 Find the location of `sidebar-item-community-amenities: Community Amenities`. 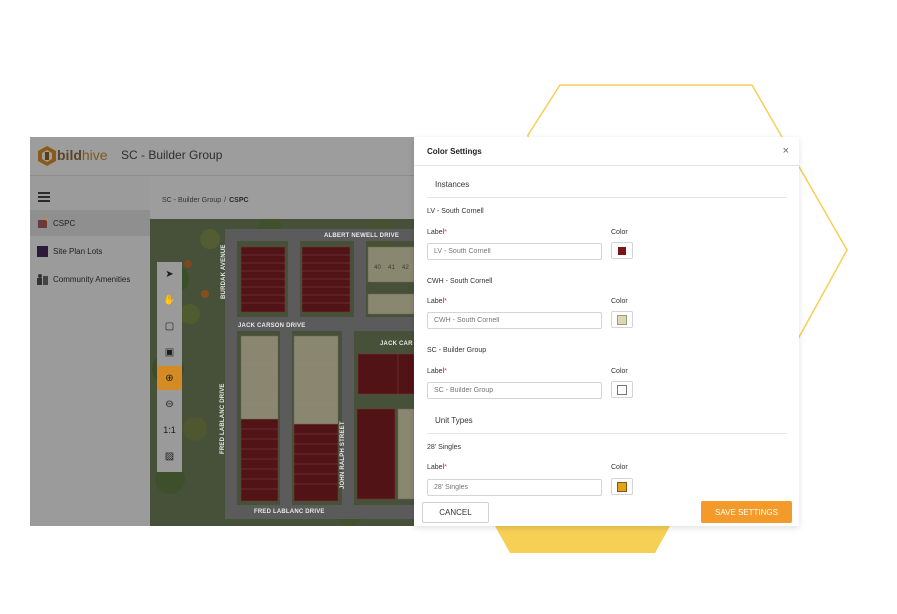

sidebar-item-community-amenities: Community Amenities is located at coordinates (90, 279).